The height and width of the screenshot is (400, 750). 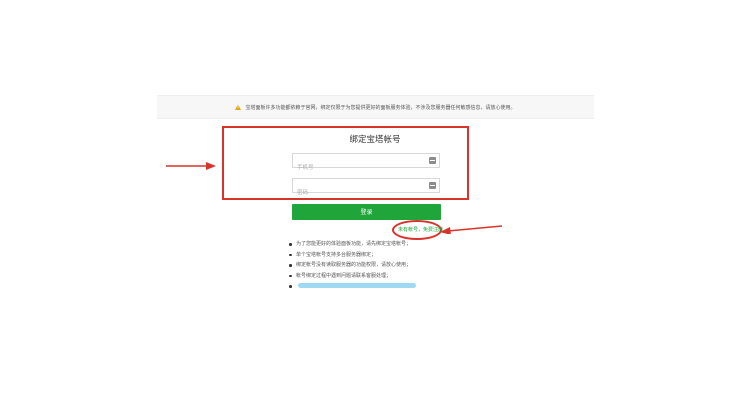 I want to click on list-item: 帐号绑定过程中遇到问题请联系客服处理；, so click(x=349, y=276).